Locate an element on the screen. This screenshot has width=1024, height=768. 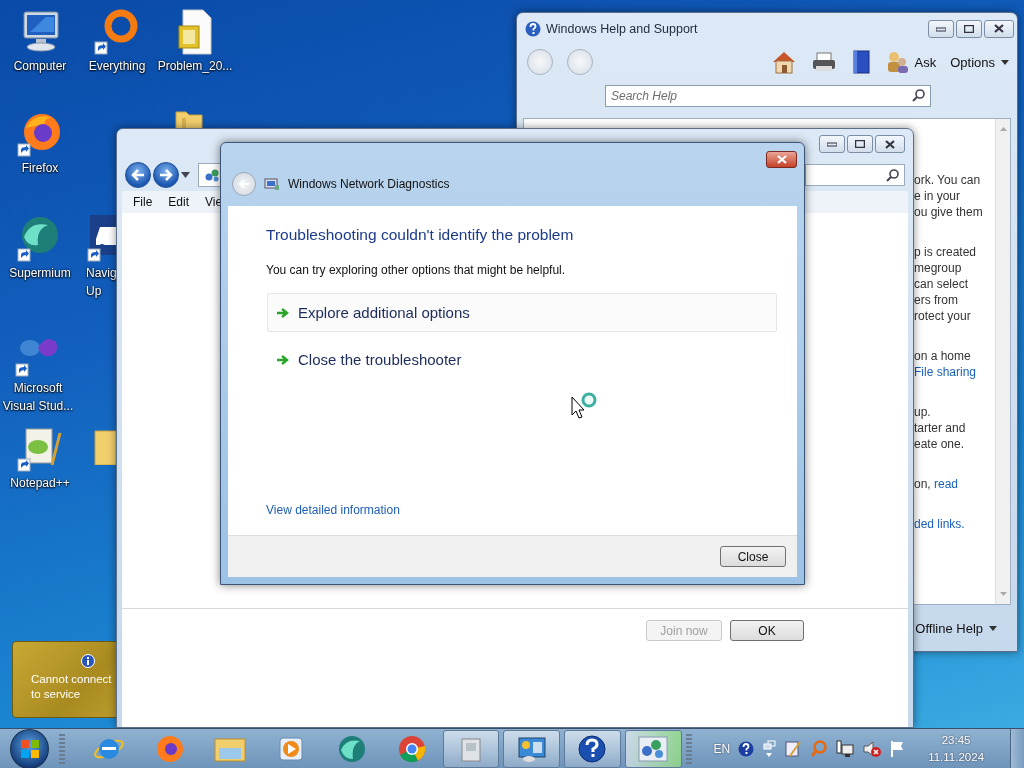
icon-label: Computer is located at coordinates (40, 66).